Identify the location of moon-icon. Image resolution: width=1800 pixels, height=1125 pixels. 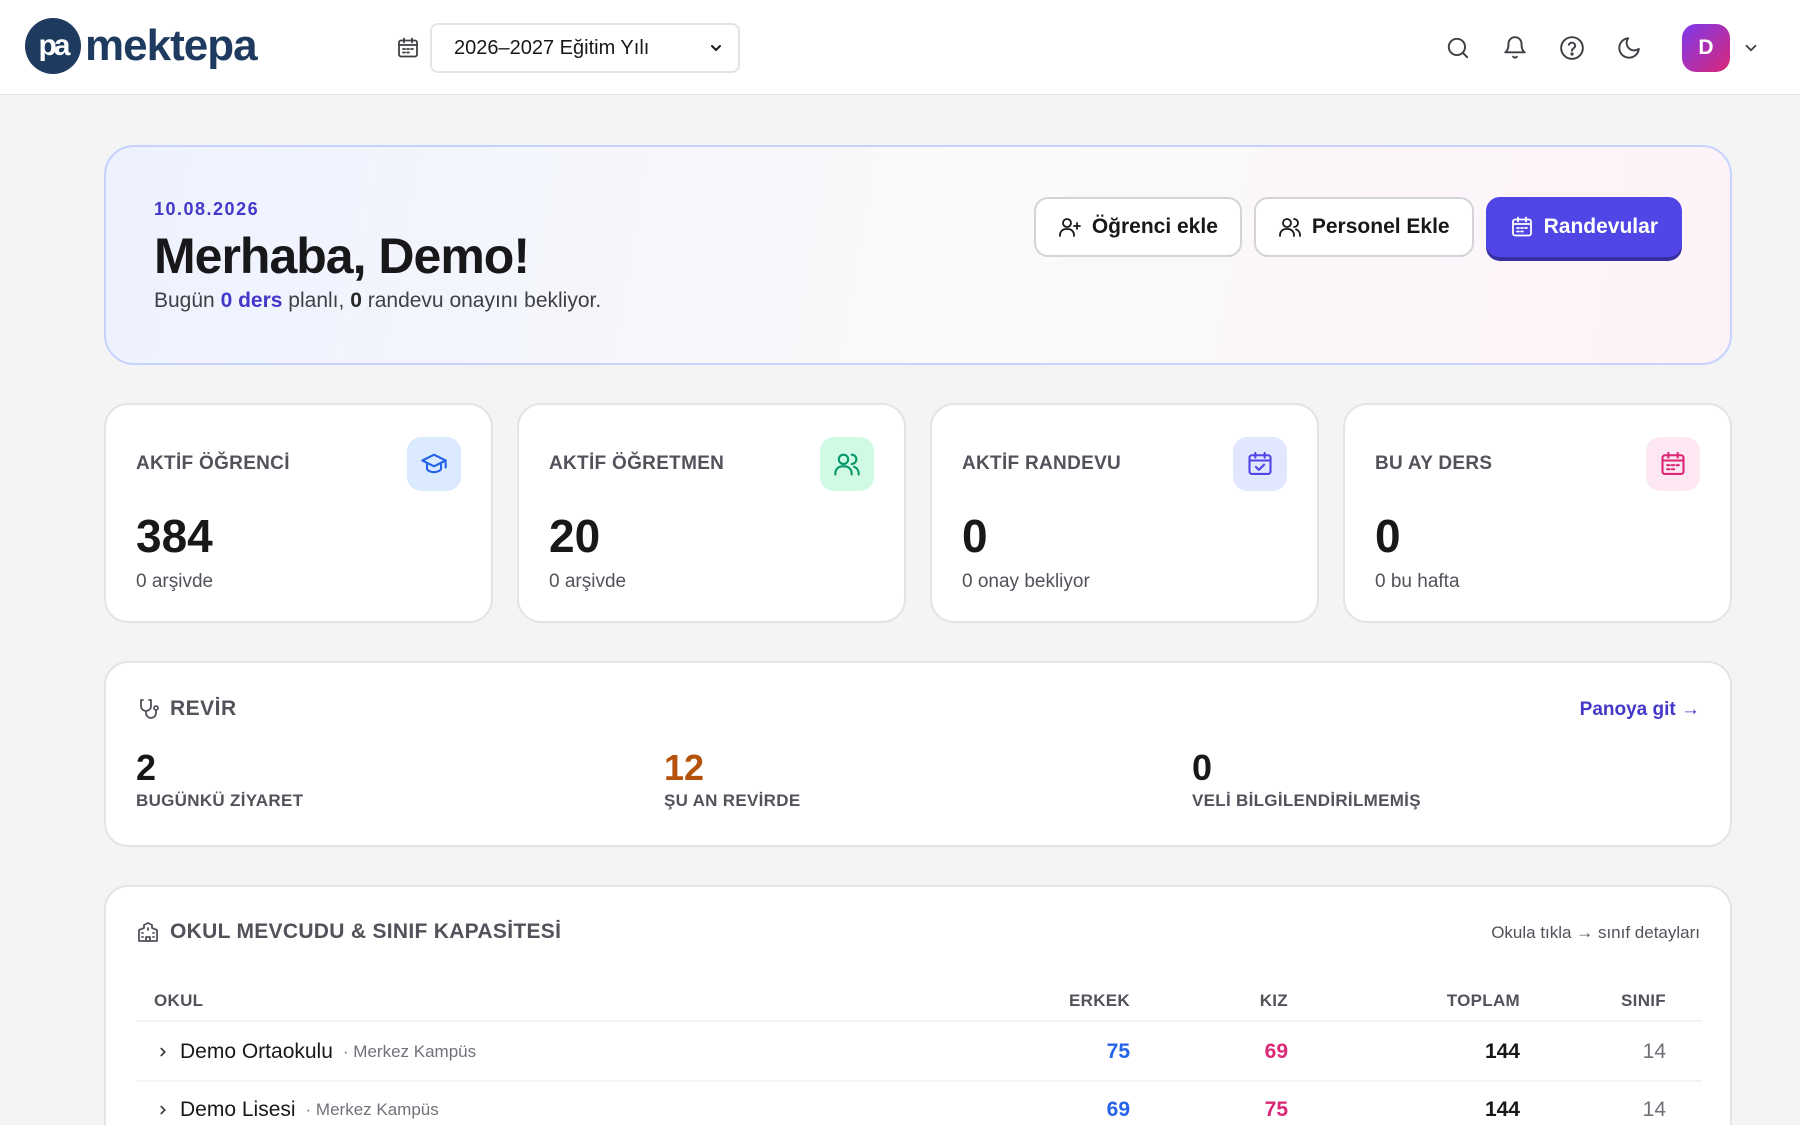
(1629, 48).